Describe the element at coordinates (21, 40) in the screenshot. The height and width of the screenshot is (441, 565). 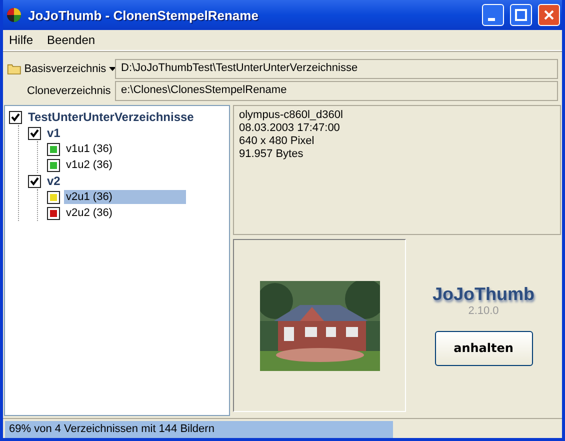
I see `menu-item: Hilfe` at that location.